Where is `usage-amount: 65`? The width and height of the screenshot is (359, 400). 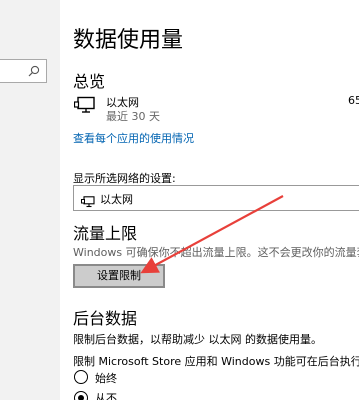
usage-amount: 65 is located at coordinates (353, 100).